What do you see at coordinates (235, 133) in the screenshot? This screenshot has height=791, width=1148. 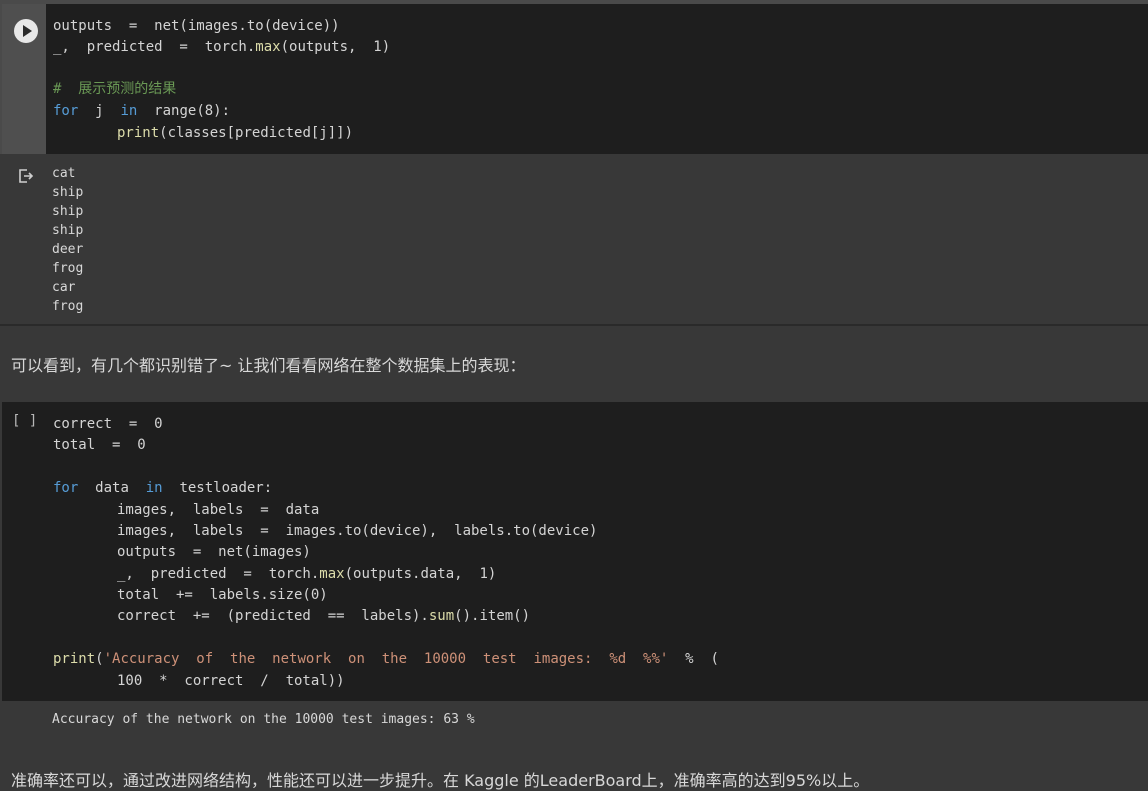 I see `code-line: print(classes[predicted[j]])` at bounding box center [235, 133].